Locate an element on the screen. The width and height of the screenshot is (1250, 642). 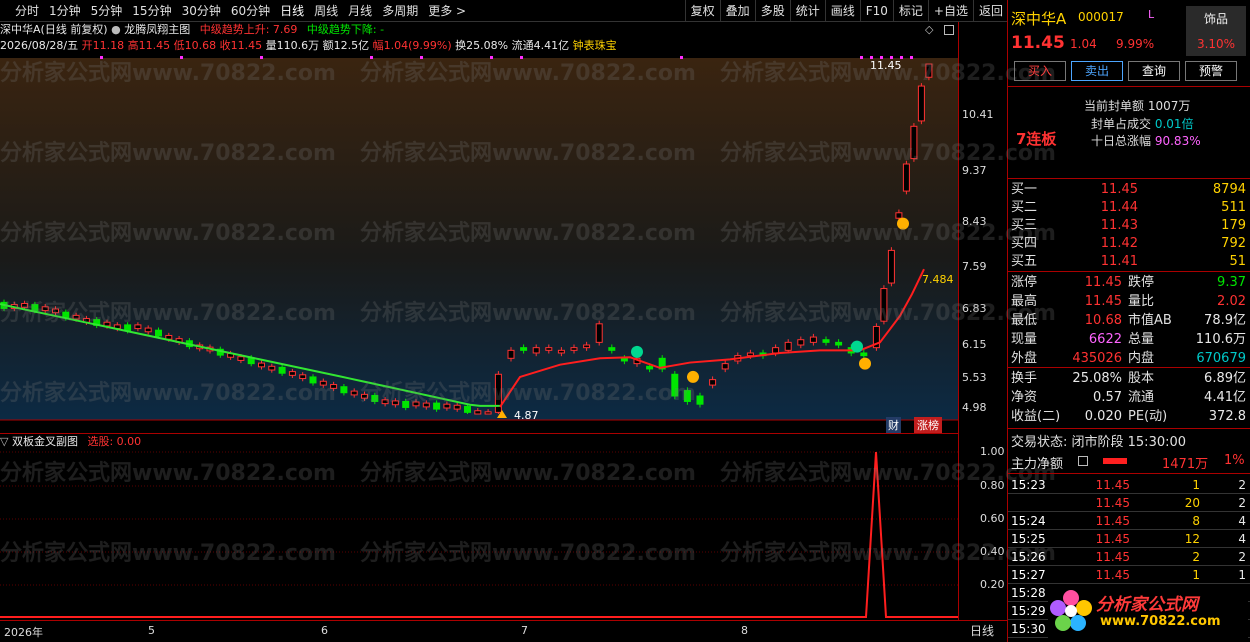
bid-row: 买四 11.42 792 is located at coordinates (1129, 244).